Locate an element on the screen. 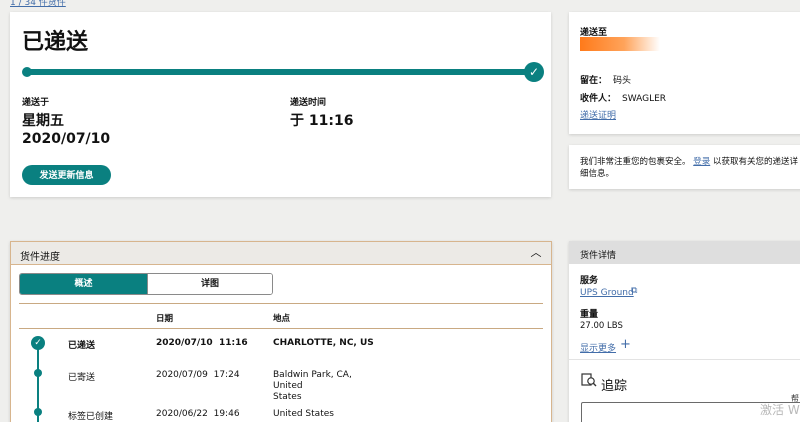 Image resolution: width=800 pixels, height=422 pixels. security-notice-card: 我们非常注重您的包裹安全。 登录 以获取有关您的递送详 细信息。 is located at coordinates (684, 167).